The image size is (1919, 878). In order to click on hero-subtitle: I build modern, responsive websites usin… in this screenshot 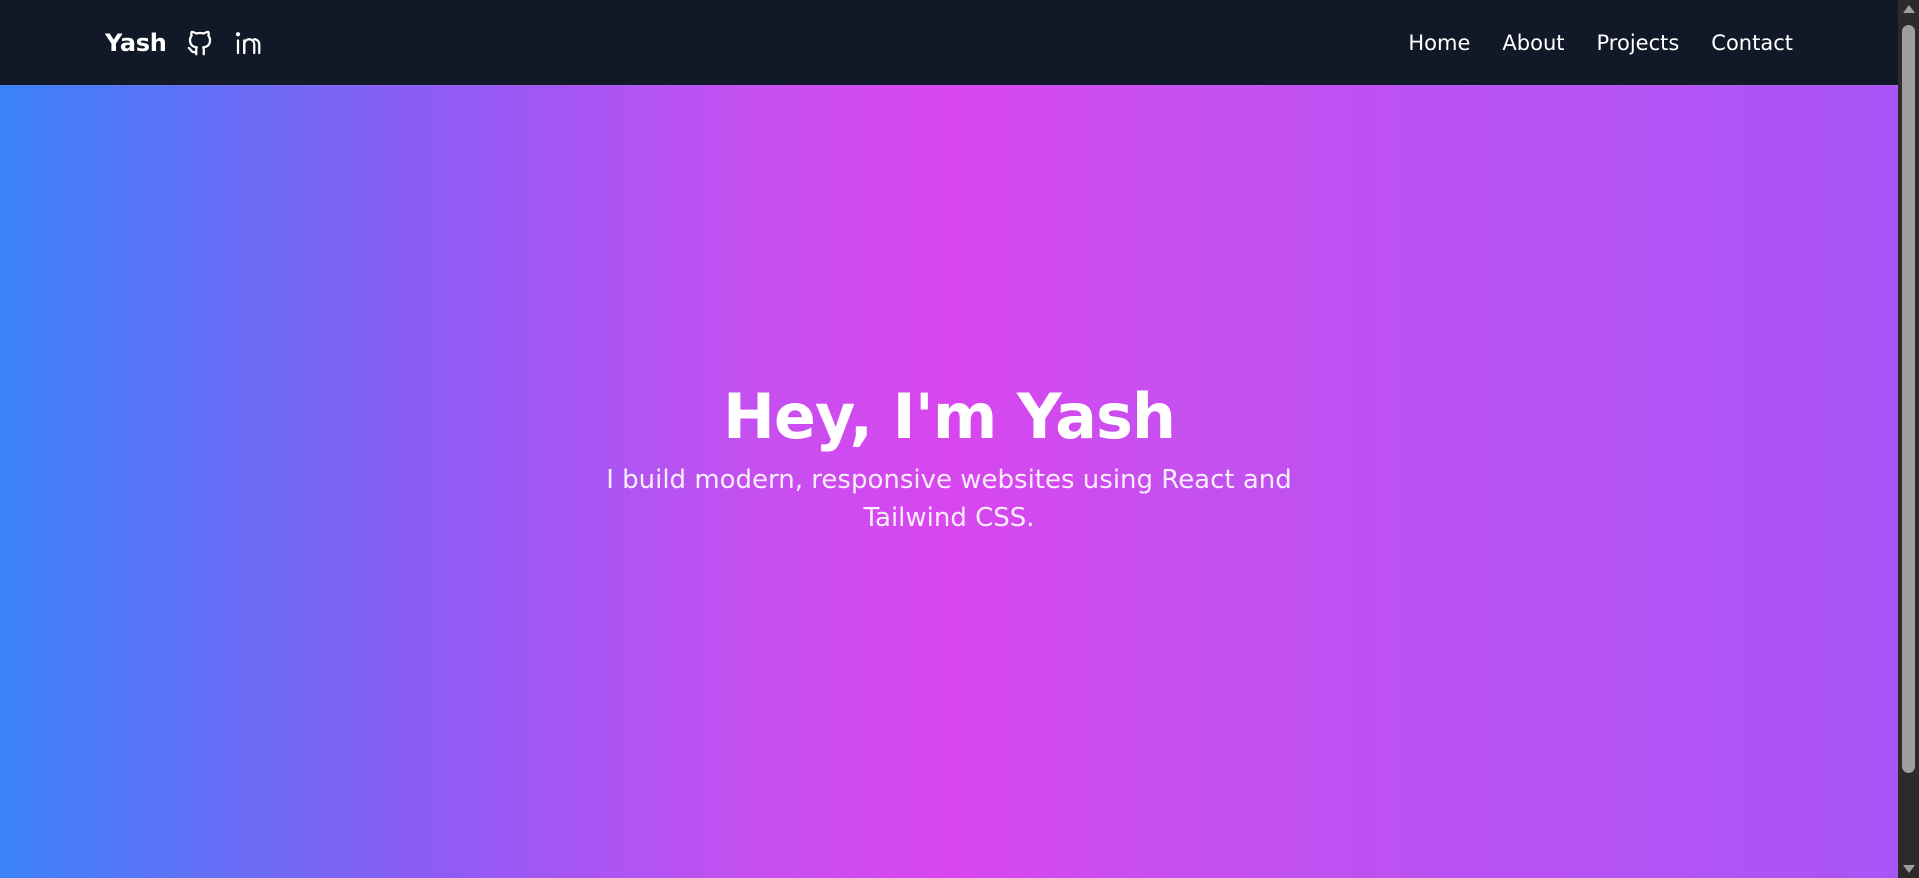, I will do `click(949, 498)`.